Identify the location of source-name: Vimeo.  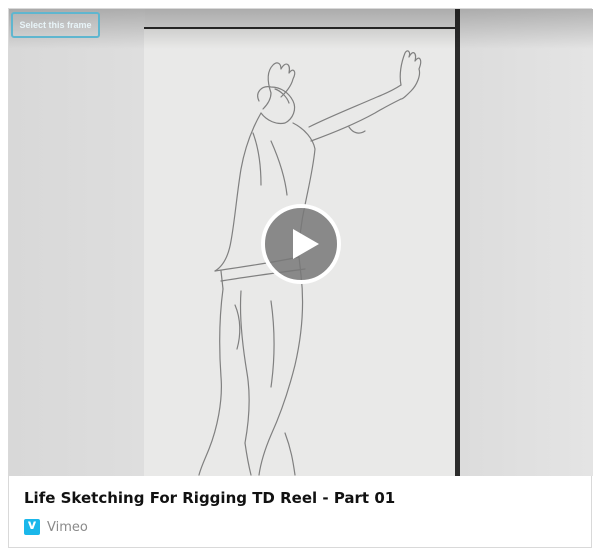
(67, 527).